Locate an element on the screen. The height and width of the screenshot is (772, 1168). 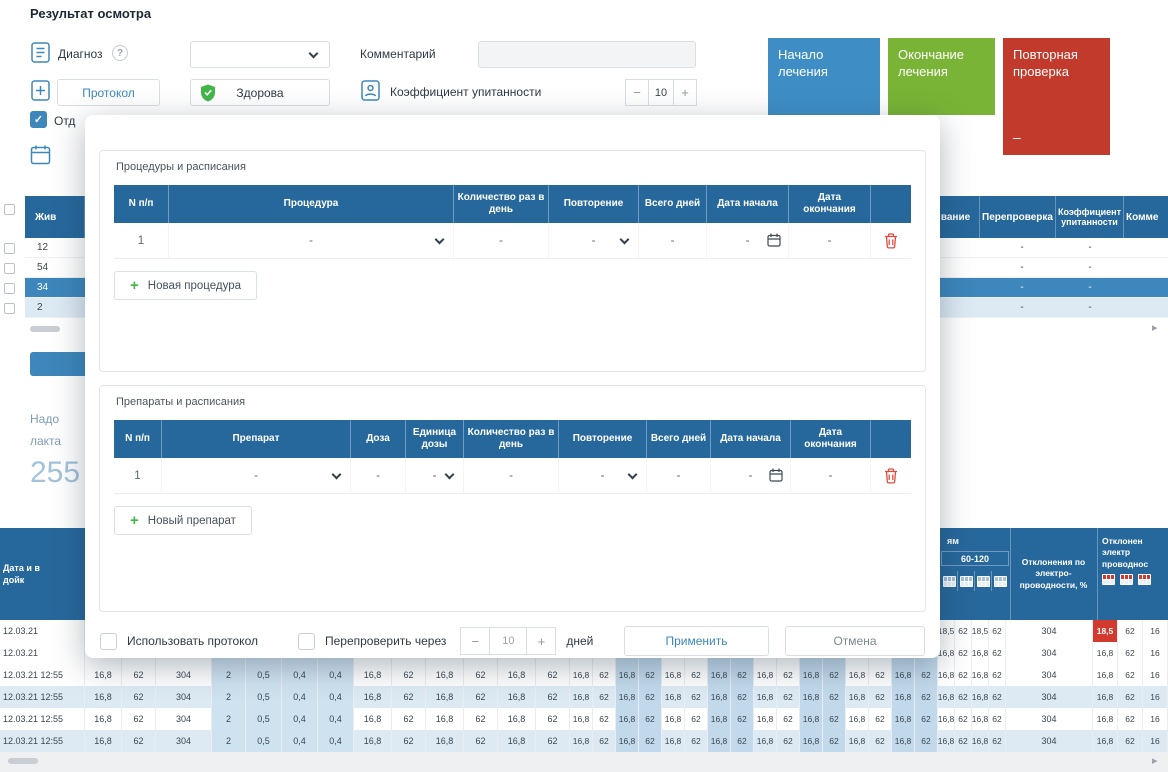
shield-check-icon is located at coordinates (208, 94).